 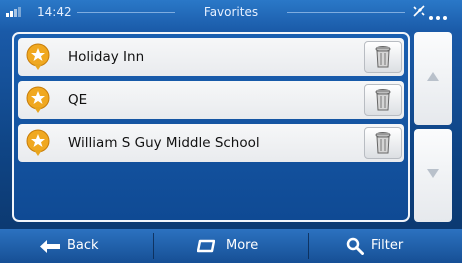 I want to click on filter-button: Filter, so click(x=385, y=246).